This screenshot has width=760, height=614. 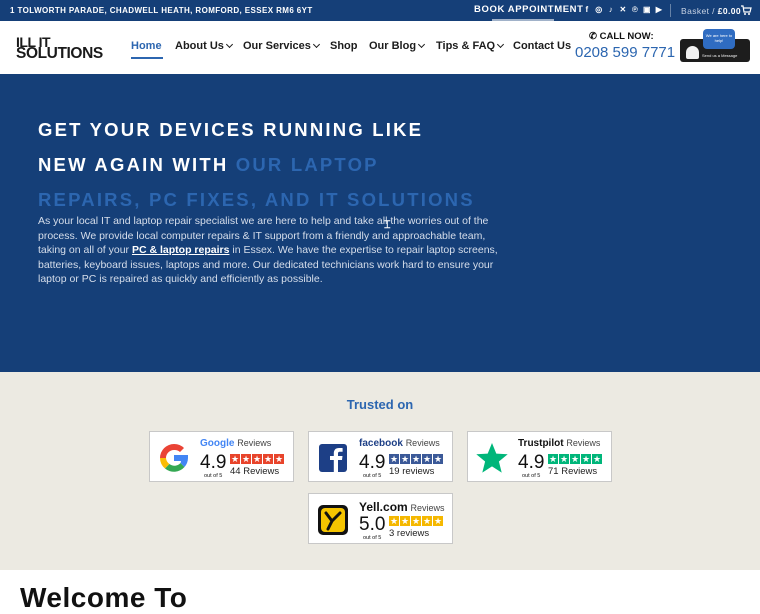 What do you see at coordinates (380, 591) in the screenshot?
I see `welcome-section: Welcome To` at bounding box center [380, 591].